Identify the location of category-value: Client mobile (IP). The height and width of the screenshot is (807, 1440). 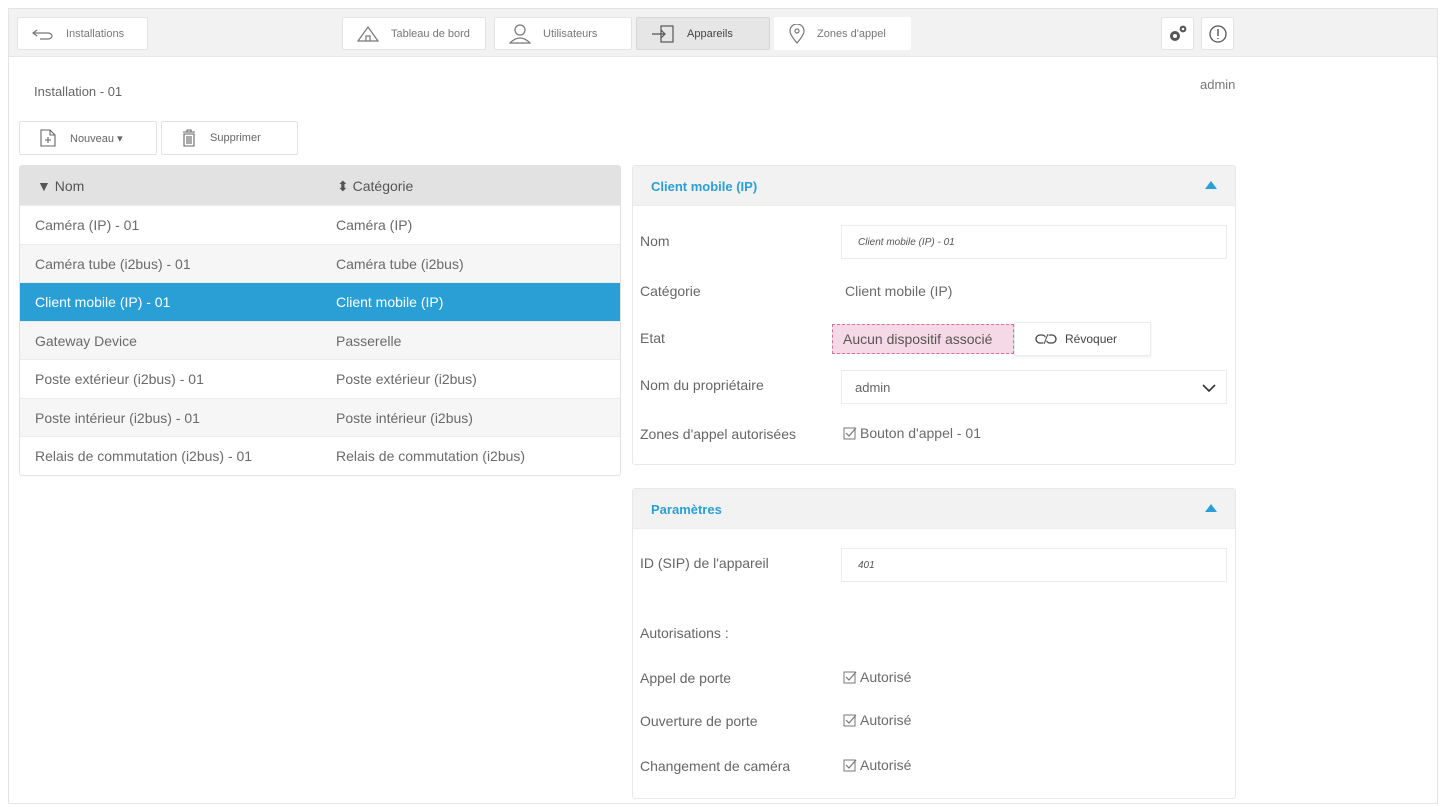
(899, 291).